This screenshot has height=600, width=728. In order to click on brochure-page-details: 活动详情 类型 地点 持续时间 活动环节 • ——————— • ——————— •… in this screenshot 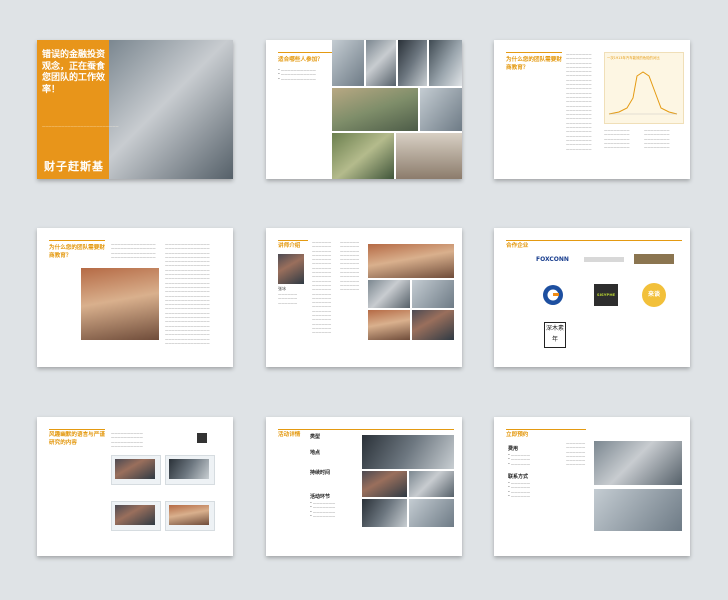, I will do `click(364, 486)`.